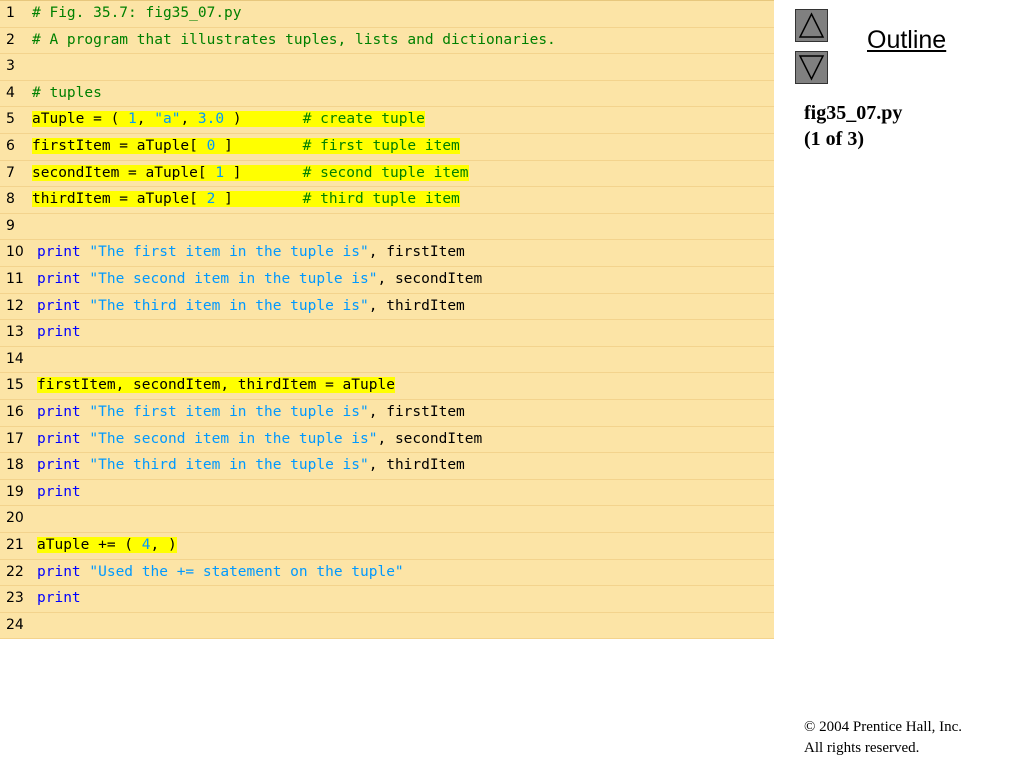  I want to click on line-number: 19, so click(15, 491).